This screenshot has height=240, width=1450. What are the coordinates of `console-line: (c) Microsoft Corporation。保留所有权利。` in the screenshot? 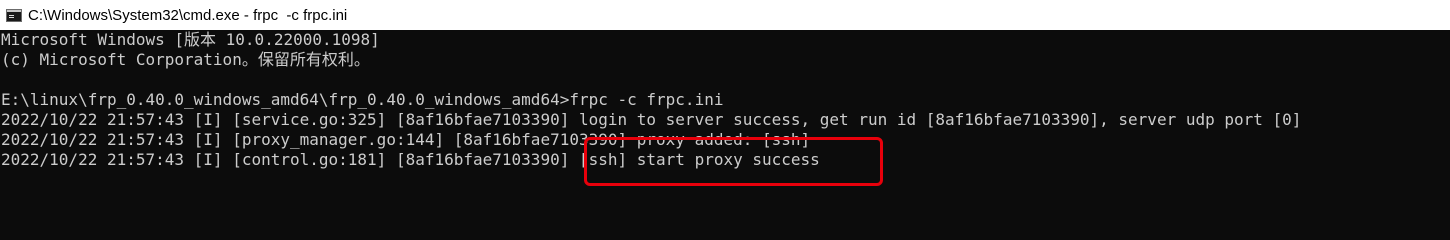 It's located at (185, 59).